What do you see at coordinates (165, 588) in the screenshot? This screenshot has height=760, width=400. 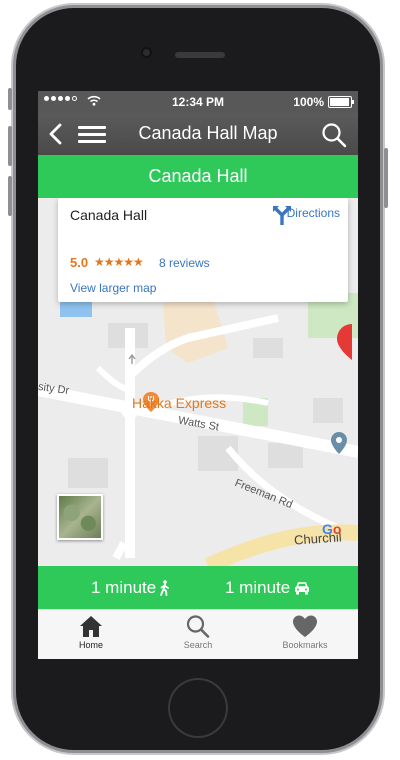 I see `walking-icon` at bounding box center [165, 588].